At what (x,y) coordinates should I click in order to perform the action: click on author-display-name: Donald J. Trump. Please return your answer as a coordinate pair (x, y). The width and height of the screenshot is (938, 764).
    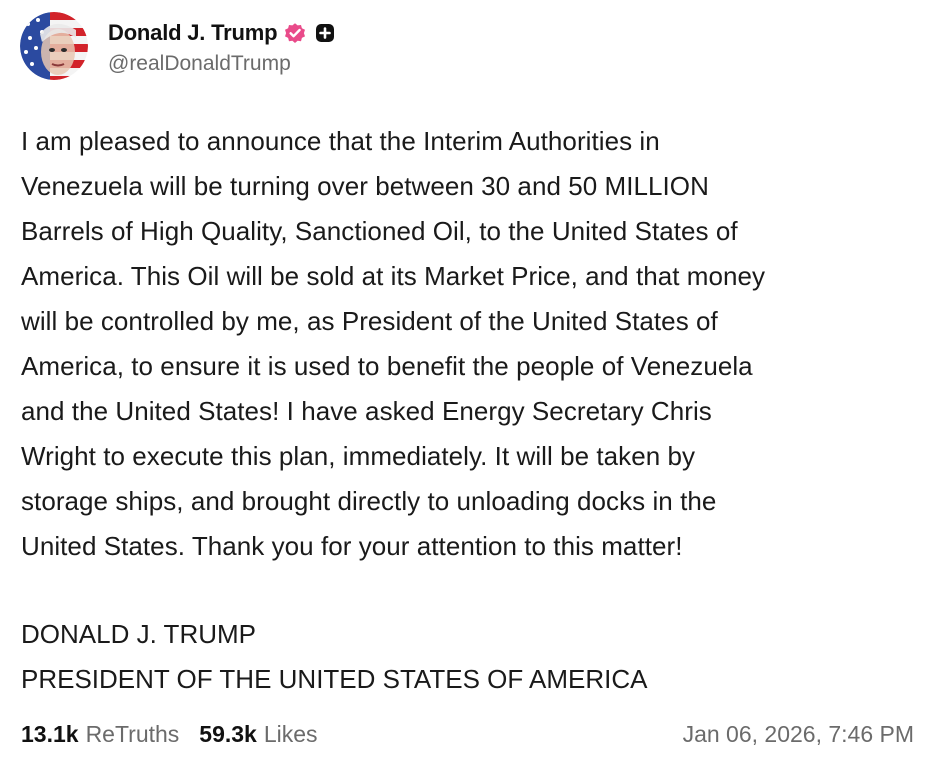
    Looking at the image, I should click on (193, 33).